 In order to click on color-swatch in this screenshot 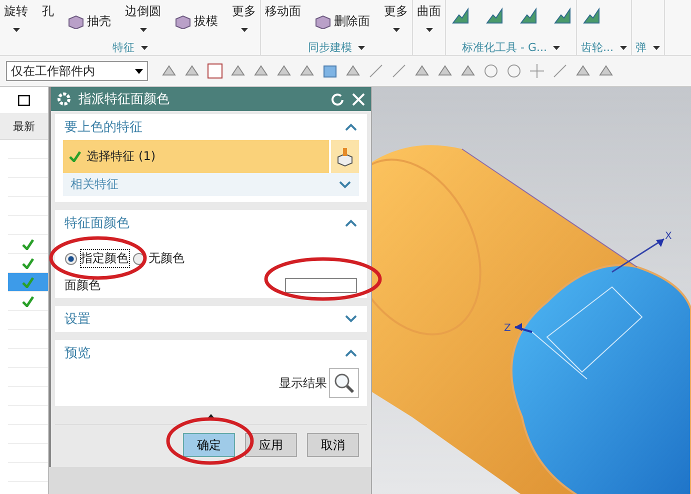, I will do `click(321, 285)`.